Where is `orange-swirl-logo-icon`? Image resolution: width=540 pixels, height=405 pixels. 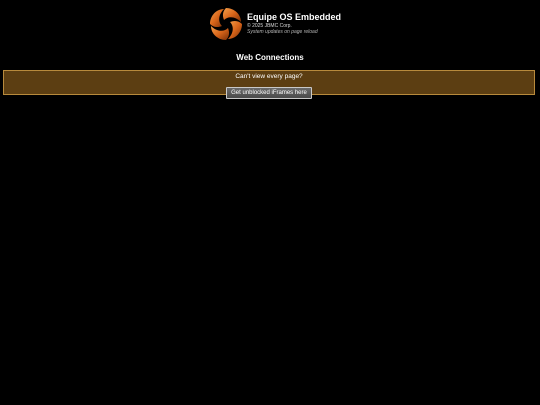
orange-swirl-logo-icon is located at coordinates (226, 24).